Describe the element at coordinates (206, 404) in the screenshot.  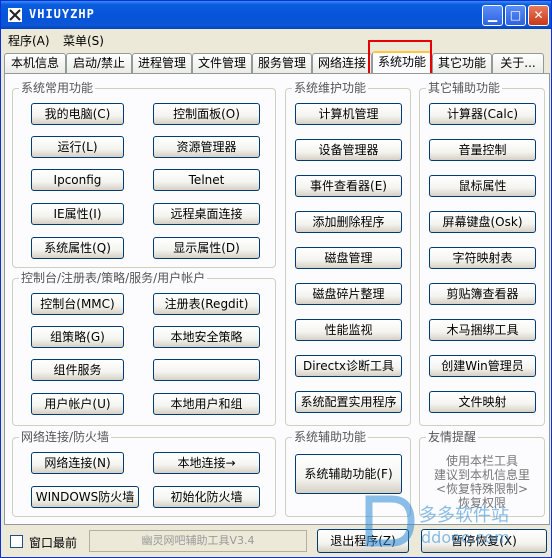
I see `local-users-groups-button: 本地用户和组` at that location.